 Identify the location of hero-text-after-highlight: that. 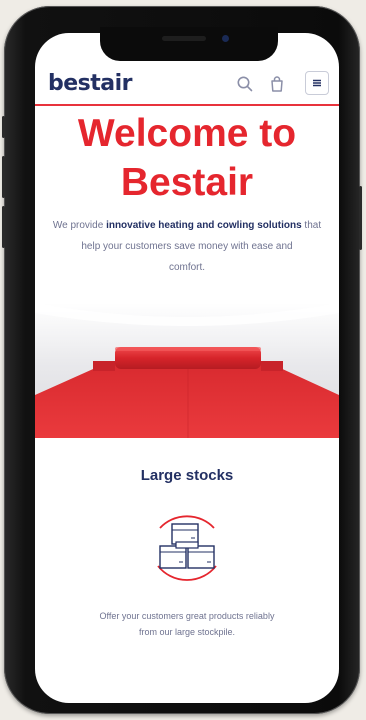
(311, 225).